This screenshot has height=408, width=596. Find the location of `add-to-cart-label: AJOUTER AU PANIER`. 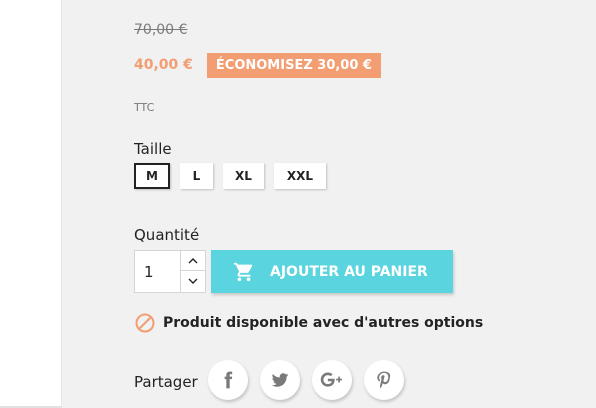

add-to-cart-label: AJOUTER AU PANIER is located at coordinates (349, 271).